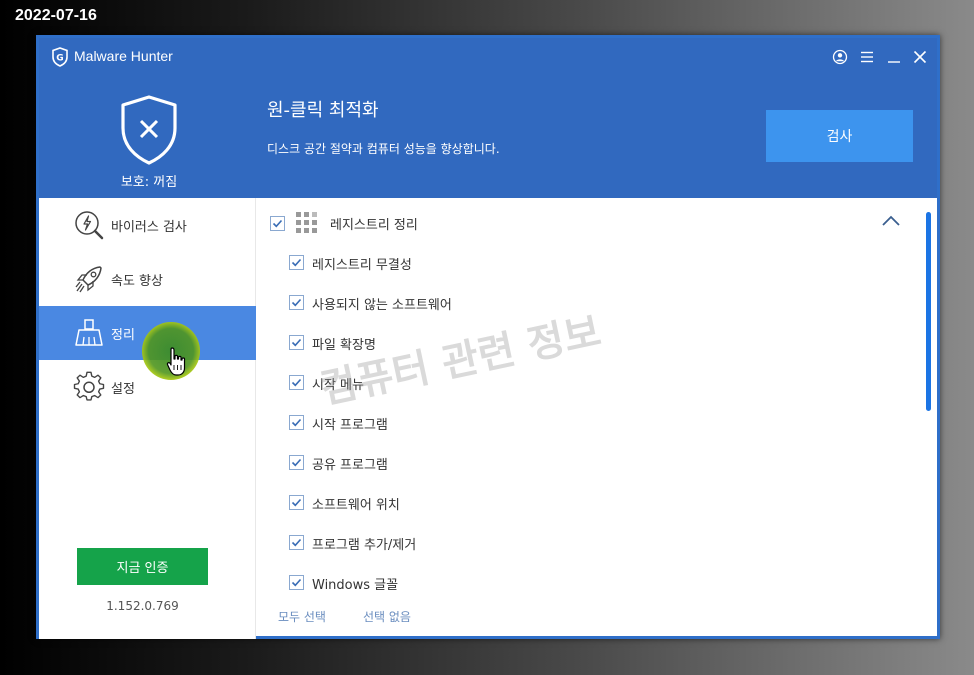  I want to click on account-icon, so click(840, 57).